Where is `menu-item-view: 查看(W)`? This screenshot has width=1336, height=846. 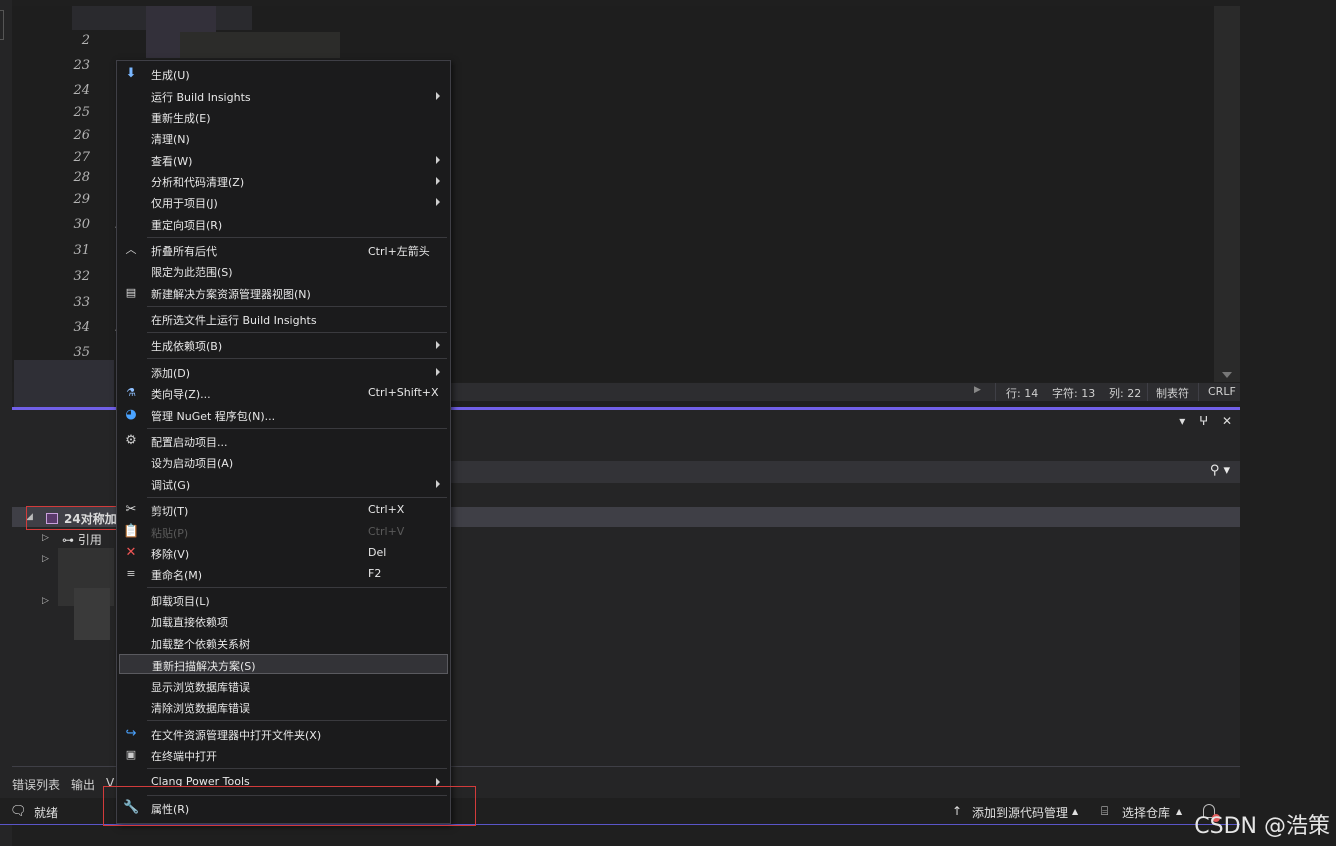 menu-item-view: 查看(W) is located at coordinates (283, 160).